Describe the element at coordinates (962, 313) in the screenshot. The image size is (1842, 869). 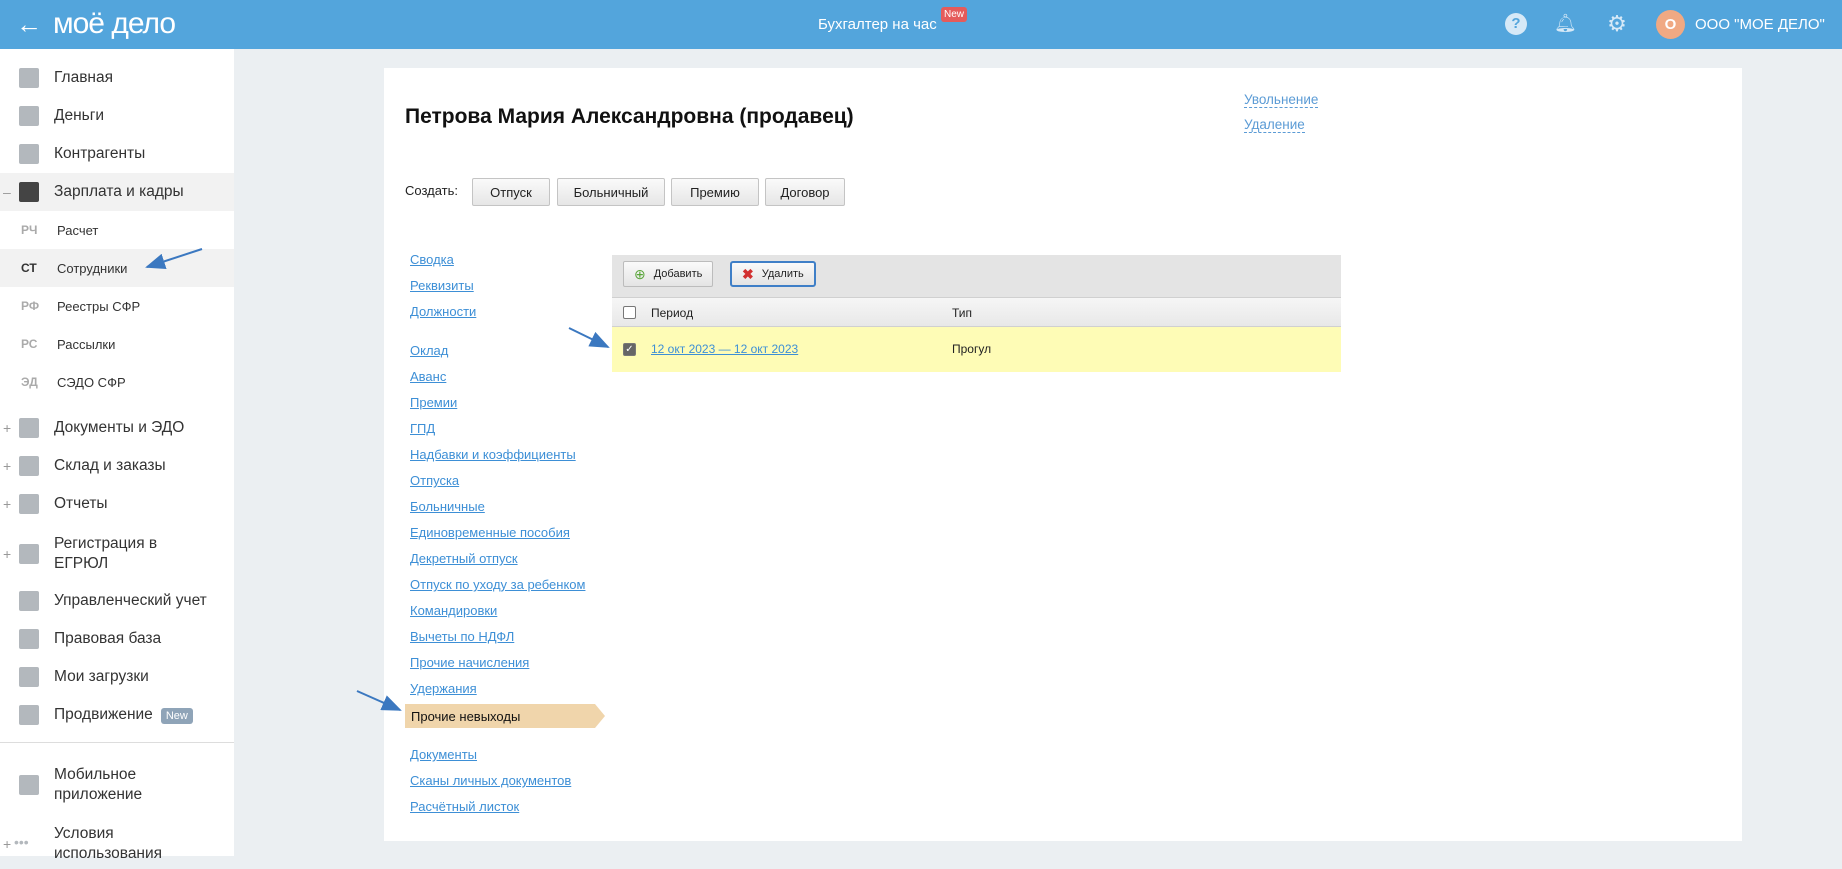
I see `column-type: Тип` at that location.